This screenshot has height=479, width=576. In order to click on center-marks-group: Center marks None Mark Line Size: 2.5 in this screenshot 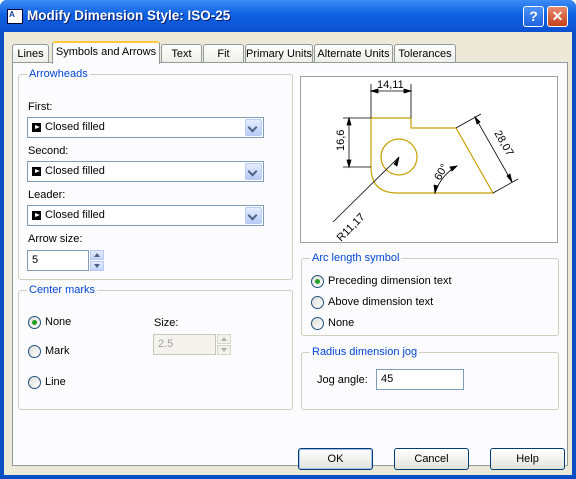, I will do `click(155, 347)`.